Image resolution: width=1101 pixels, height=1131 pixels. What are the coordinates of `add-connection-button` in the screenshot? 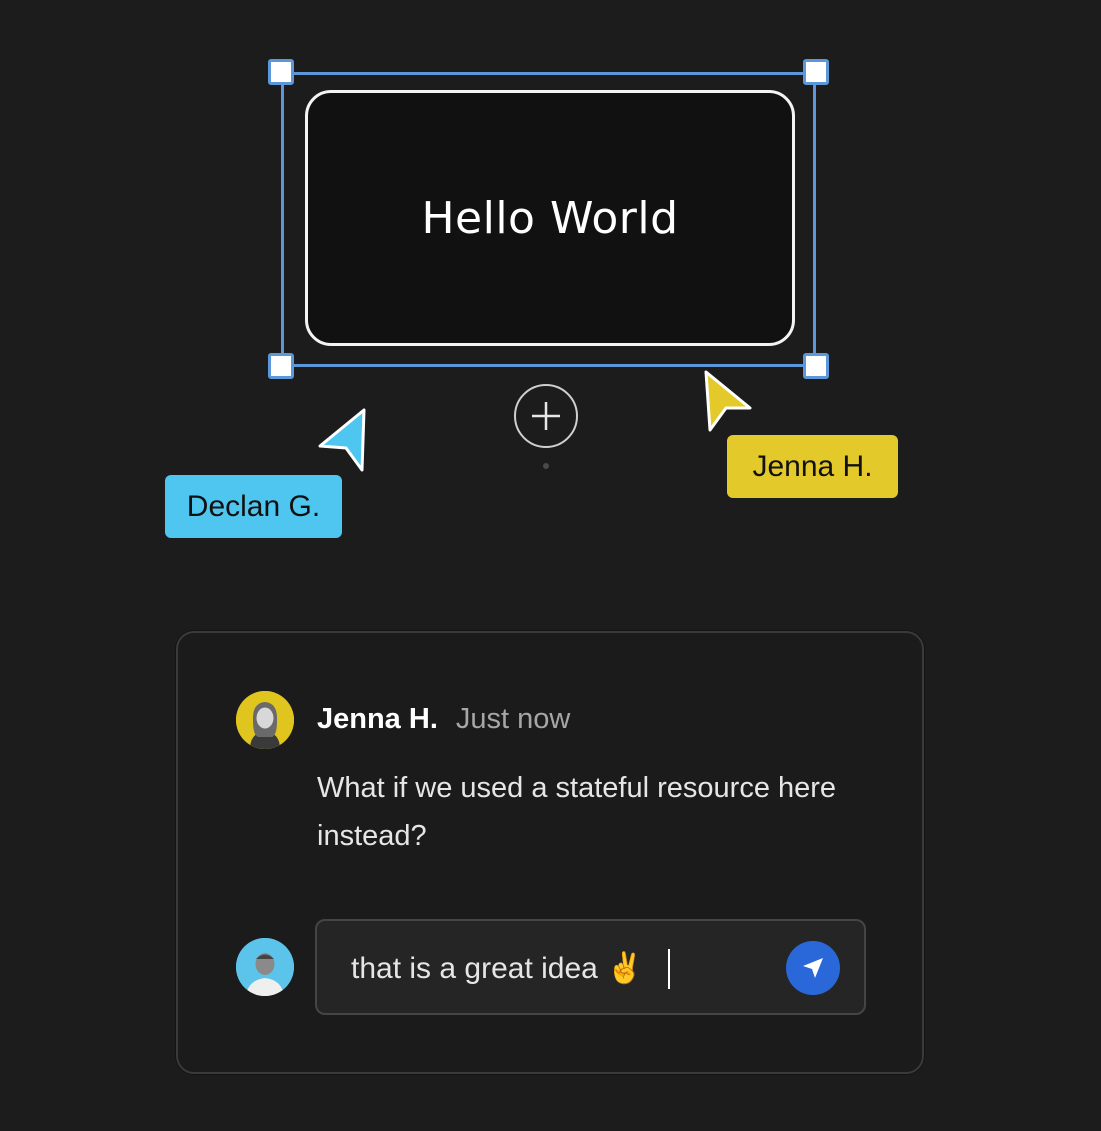 It's located at (546, 416).